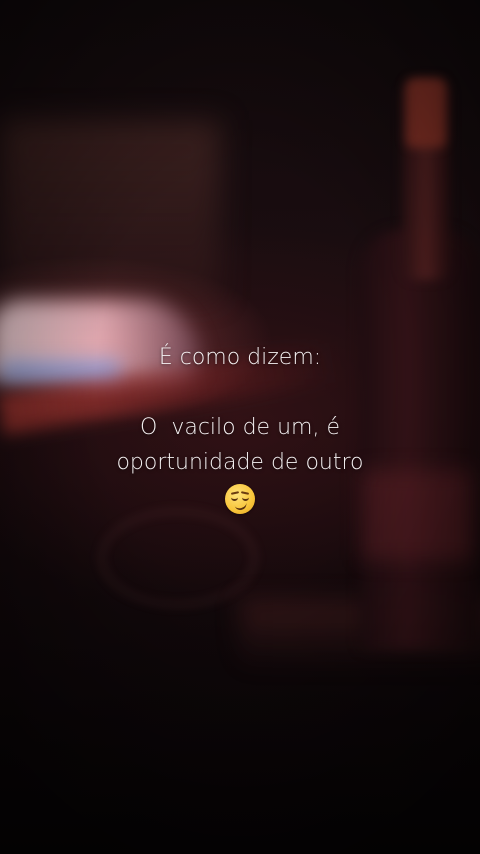 The width and height of the screenshot is (480, 854). I want to click on caption-line-3: oportunidade de outro, so click(240, 462).